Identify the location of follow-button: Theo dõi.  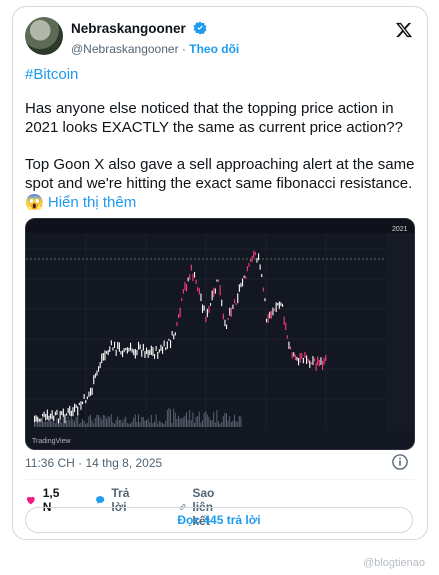
(214, 49).